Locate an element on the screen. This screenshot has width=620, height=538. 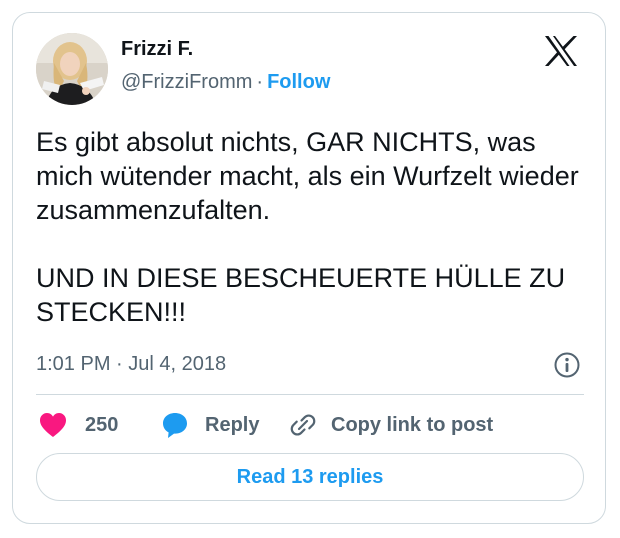
author-handle: @FrizziFromm is located at coordinates (186, 82).